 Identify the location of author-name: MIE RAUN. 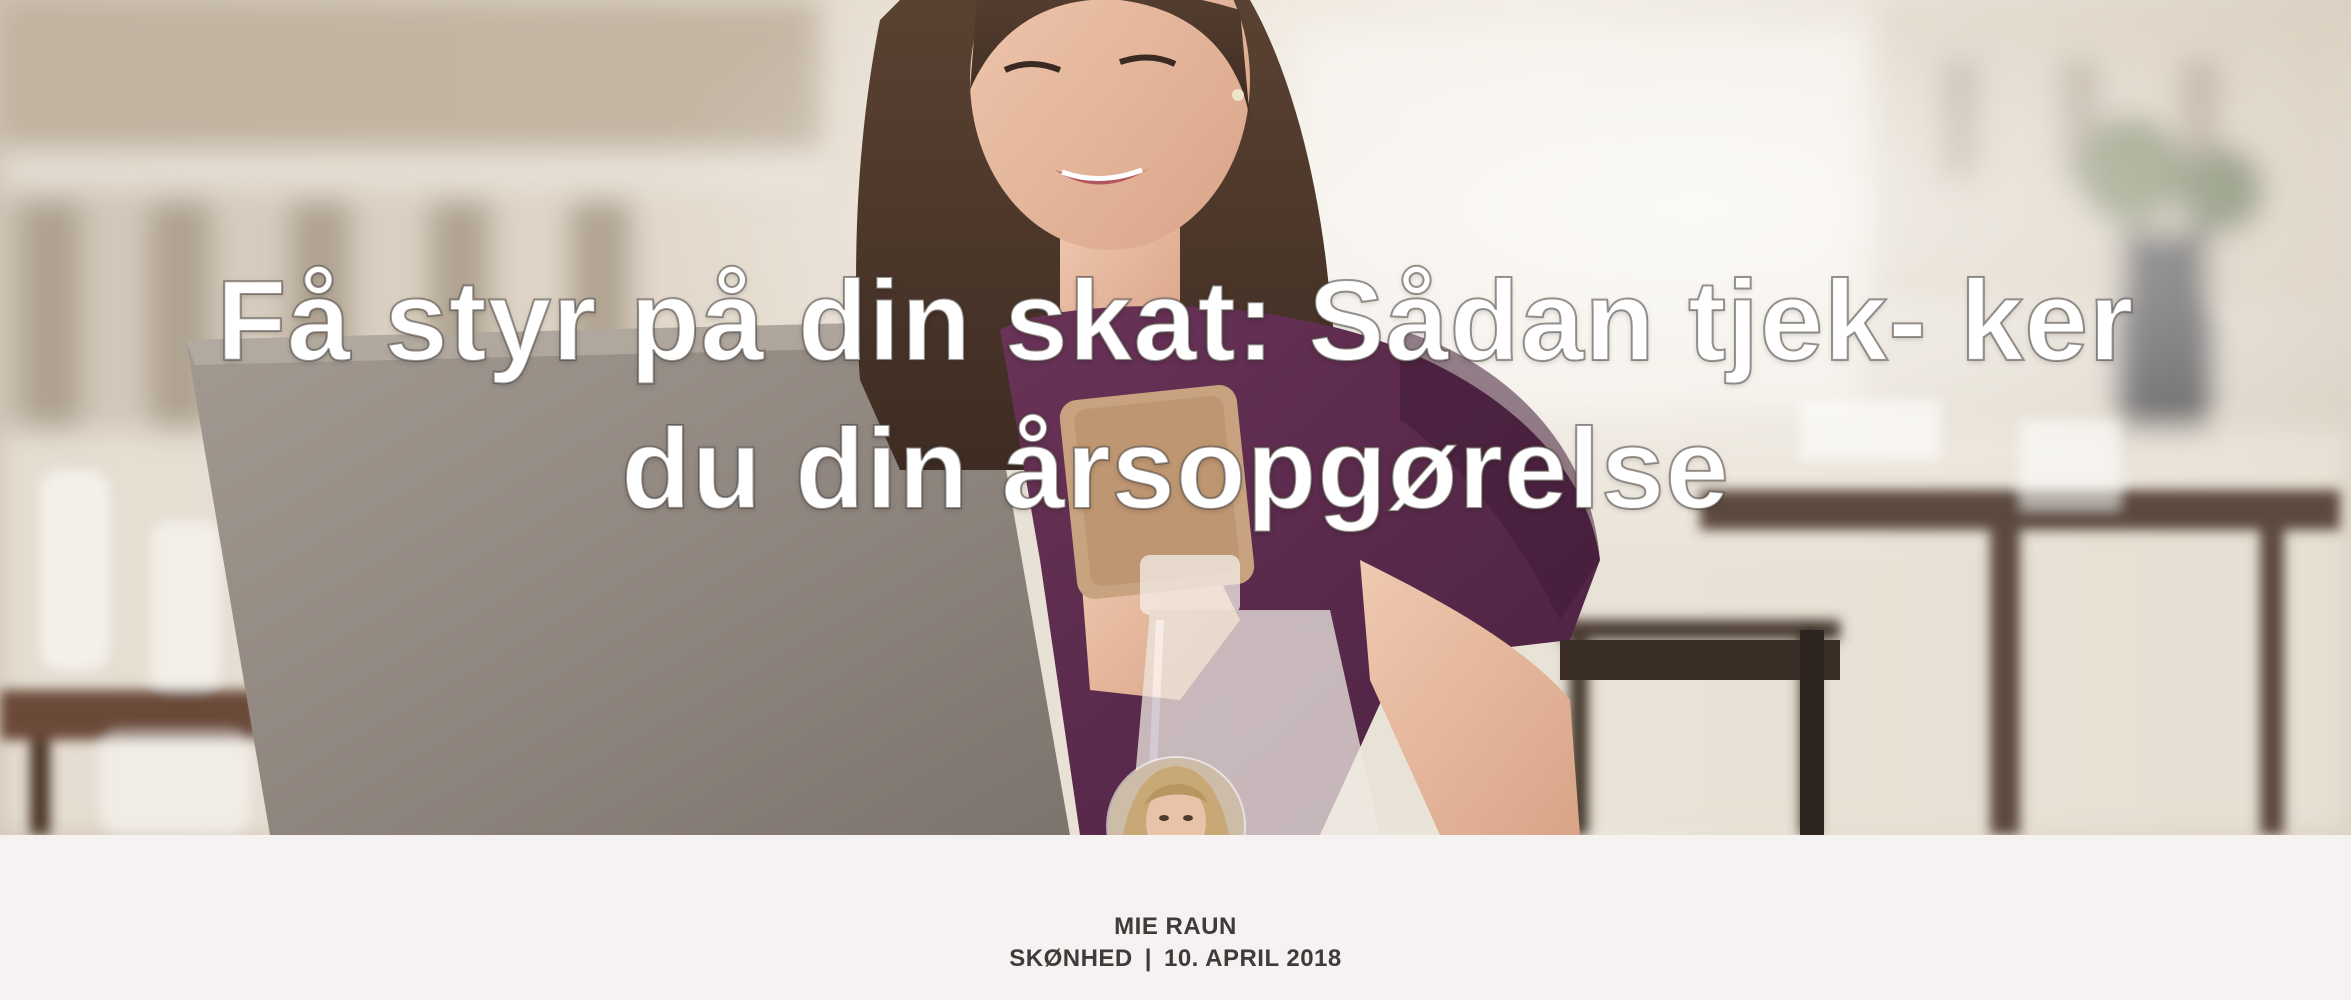
(1175, 927).